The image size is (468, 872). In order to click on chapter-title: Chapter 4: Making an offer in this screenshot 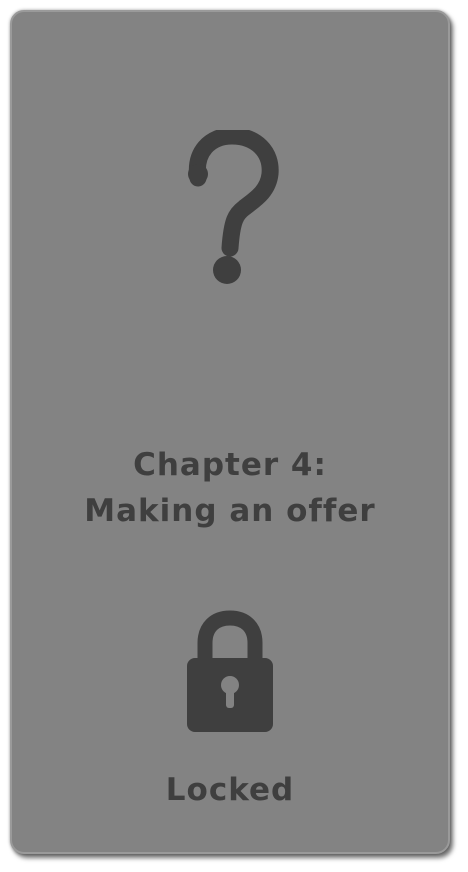, I will do `click(230, 488)`.